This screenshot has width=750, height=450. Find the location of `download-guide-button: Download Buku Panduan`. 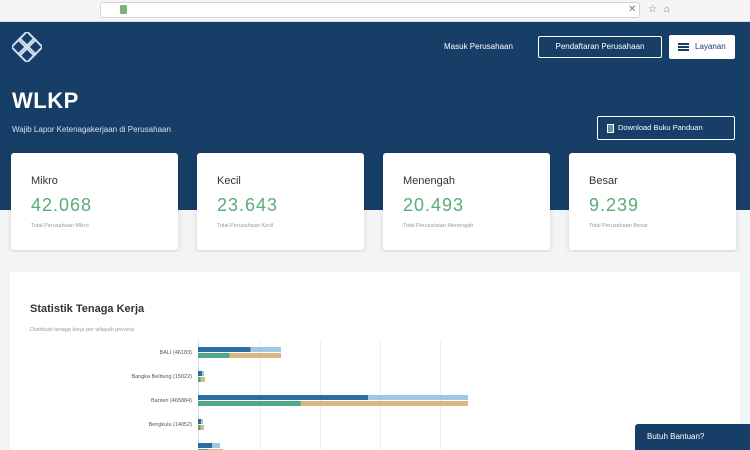

download-guide-button: Download Buku Panduan is located at coordinates (666, 128).